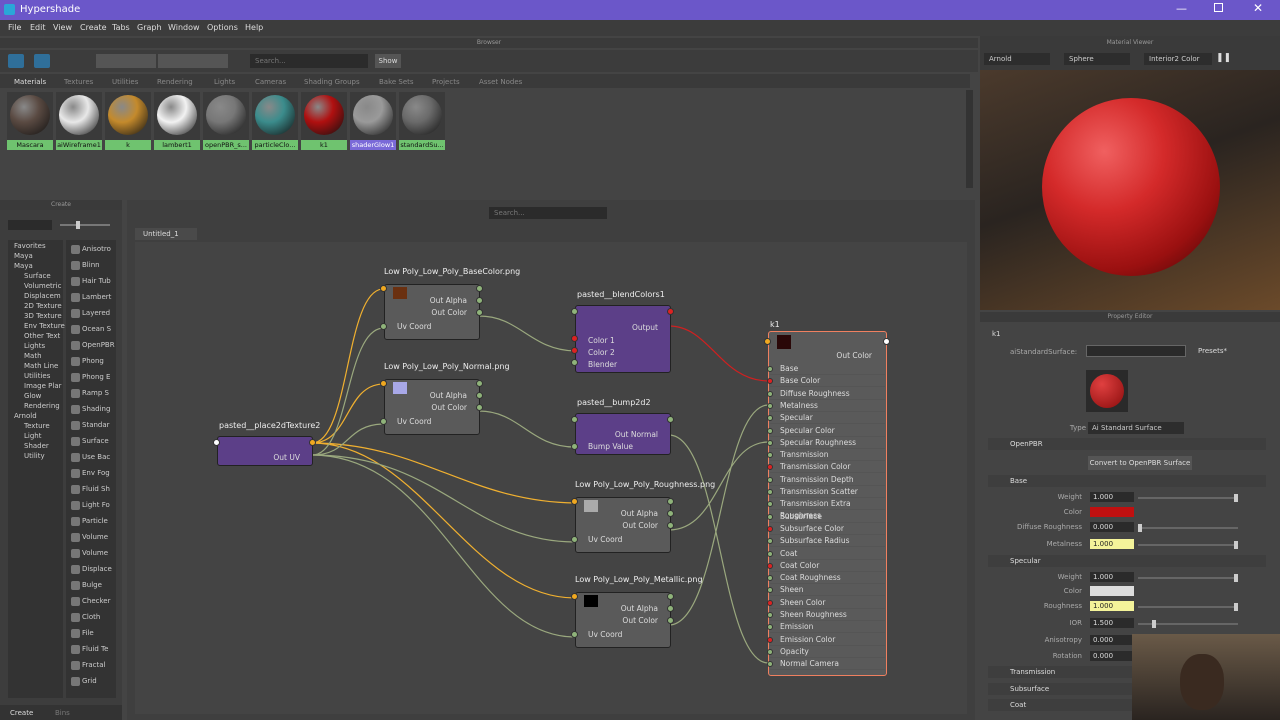 Image resolution: width=1280 pixels, height=720 pixels. What do you see at coordinates (388, 61) in the screenshot?
I see `show-button: Show` at bounding box center [388, 61].